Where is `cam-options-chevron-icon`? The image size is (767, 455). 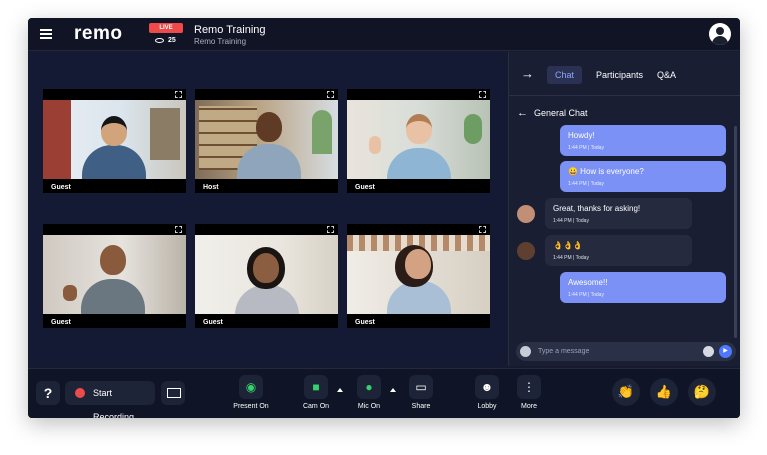 cam-options-chevron-icon is located at coordinates (340, 390).